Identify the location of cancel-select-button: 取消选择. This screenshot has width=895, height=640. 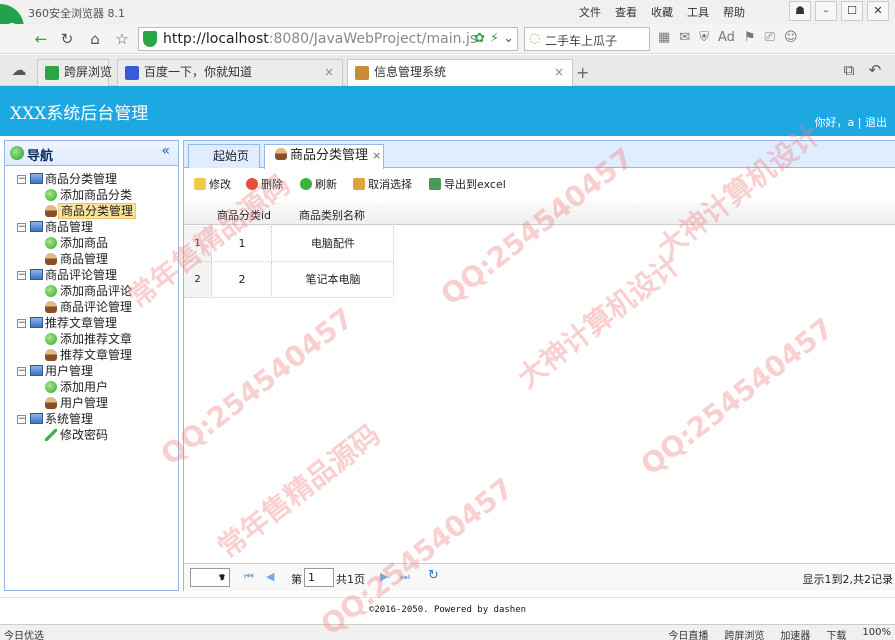
(382, 184).